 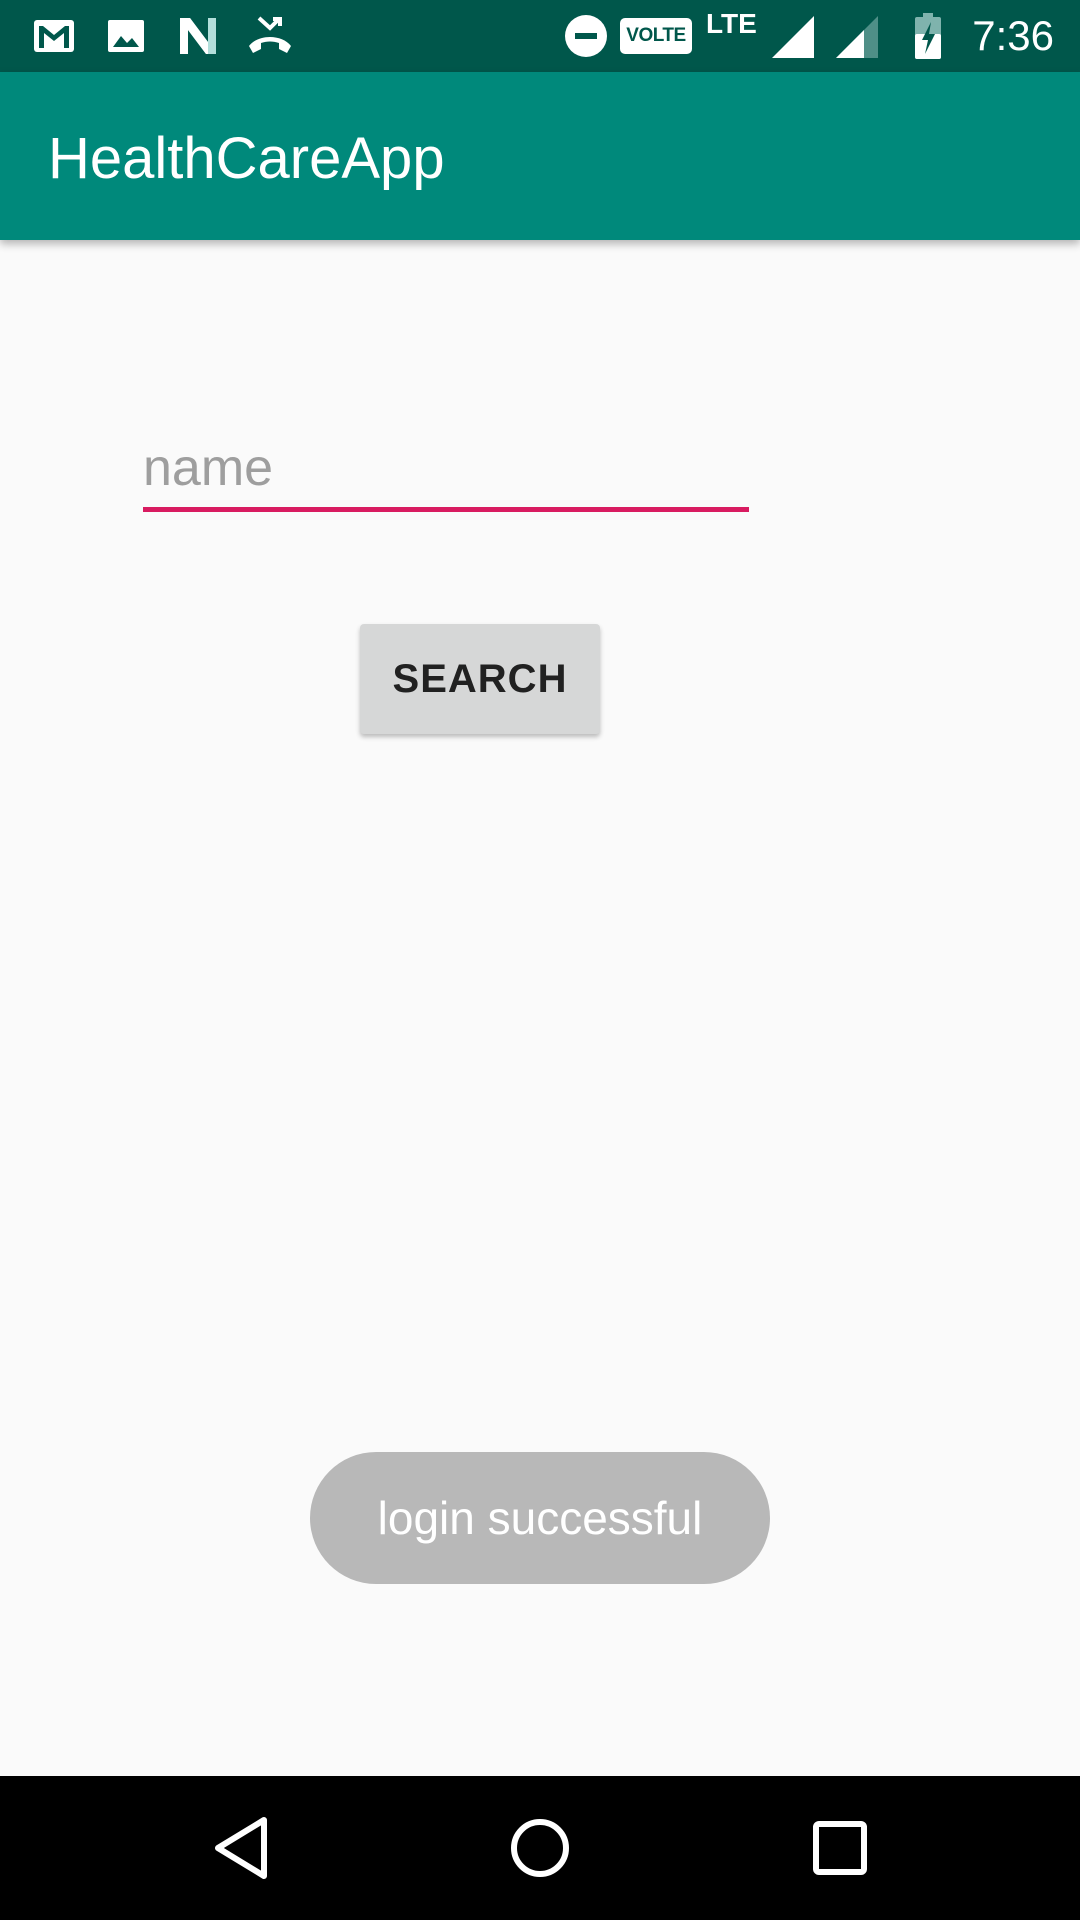 I want to click on volte-label: VOLTE, so click(x=656, y=35).